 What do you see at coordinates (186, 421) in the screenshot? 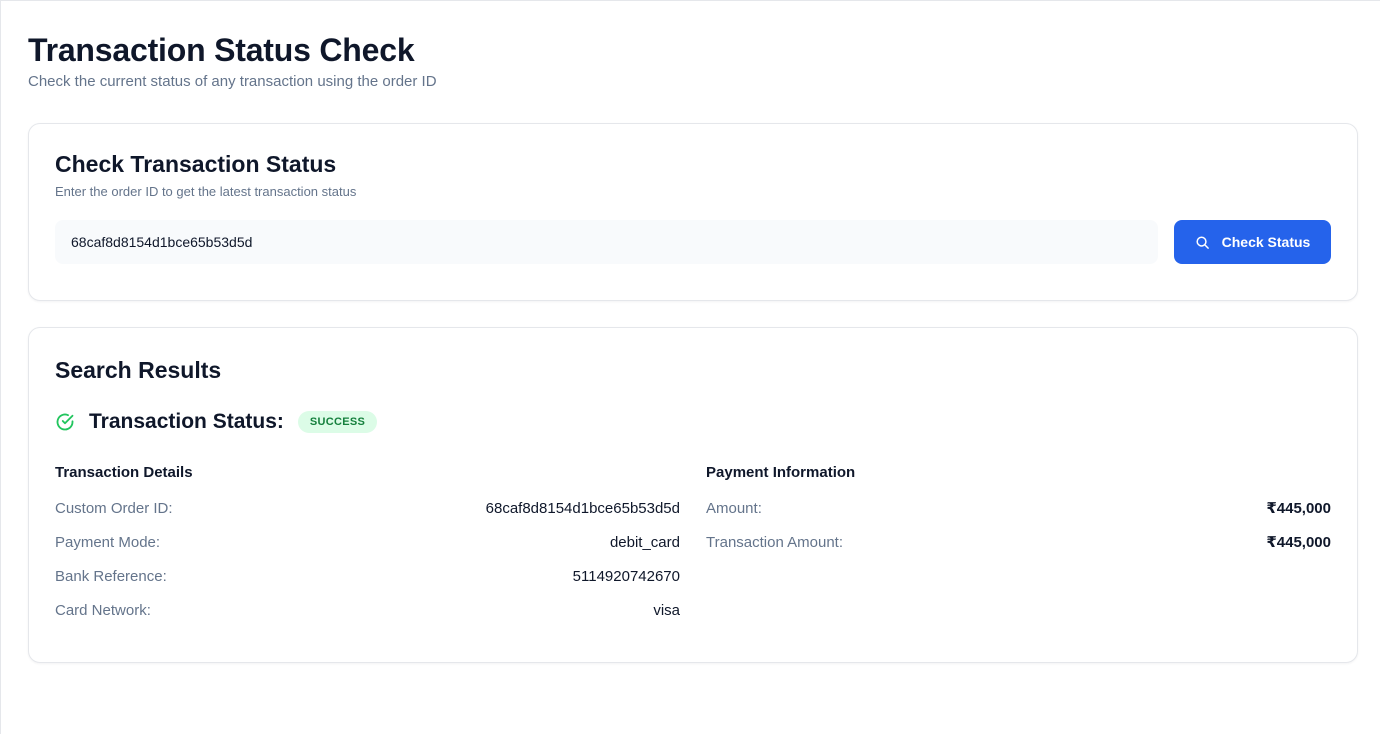
I see `transaction-status-label: Transaction Status:` at bounding box center [186, 421].